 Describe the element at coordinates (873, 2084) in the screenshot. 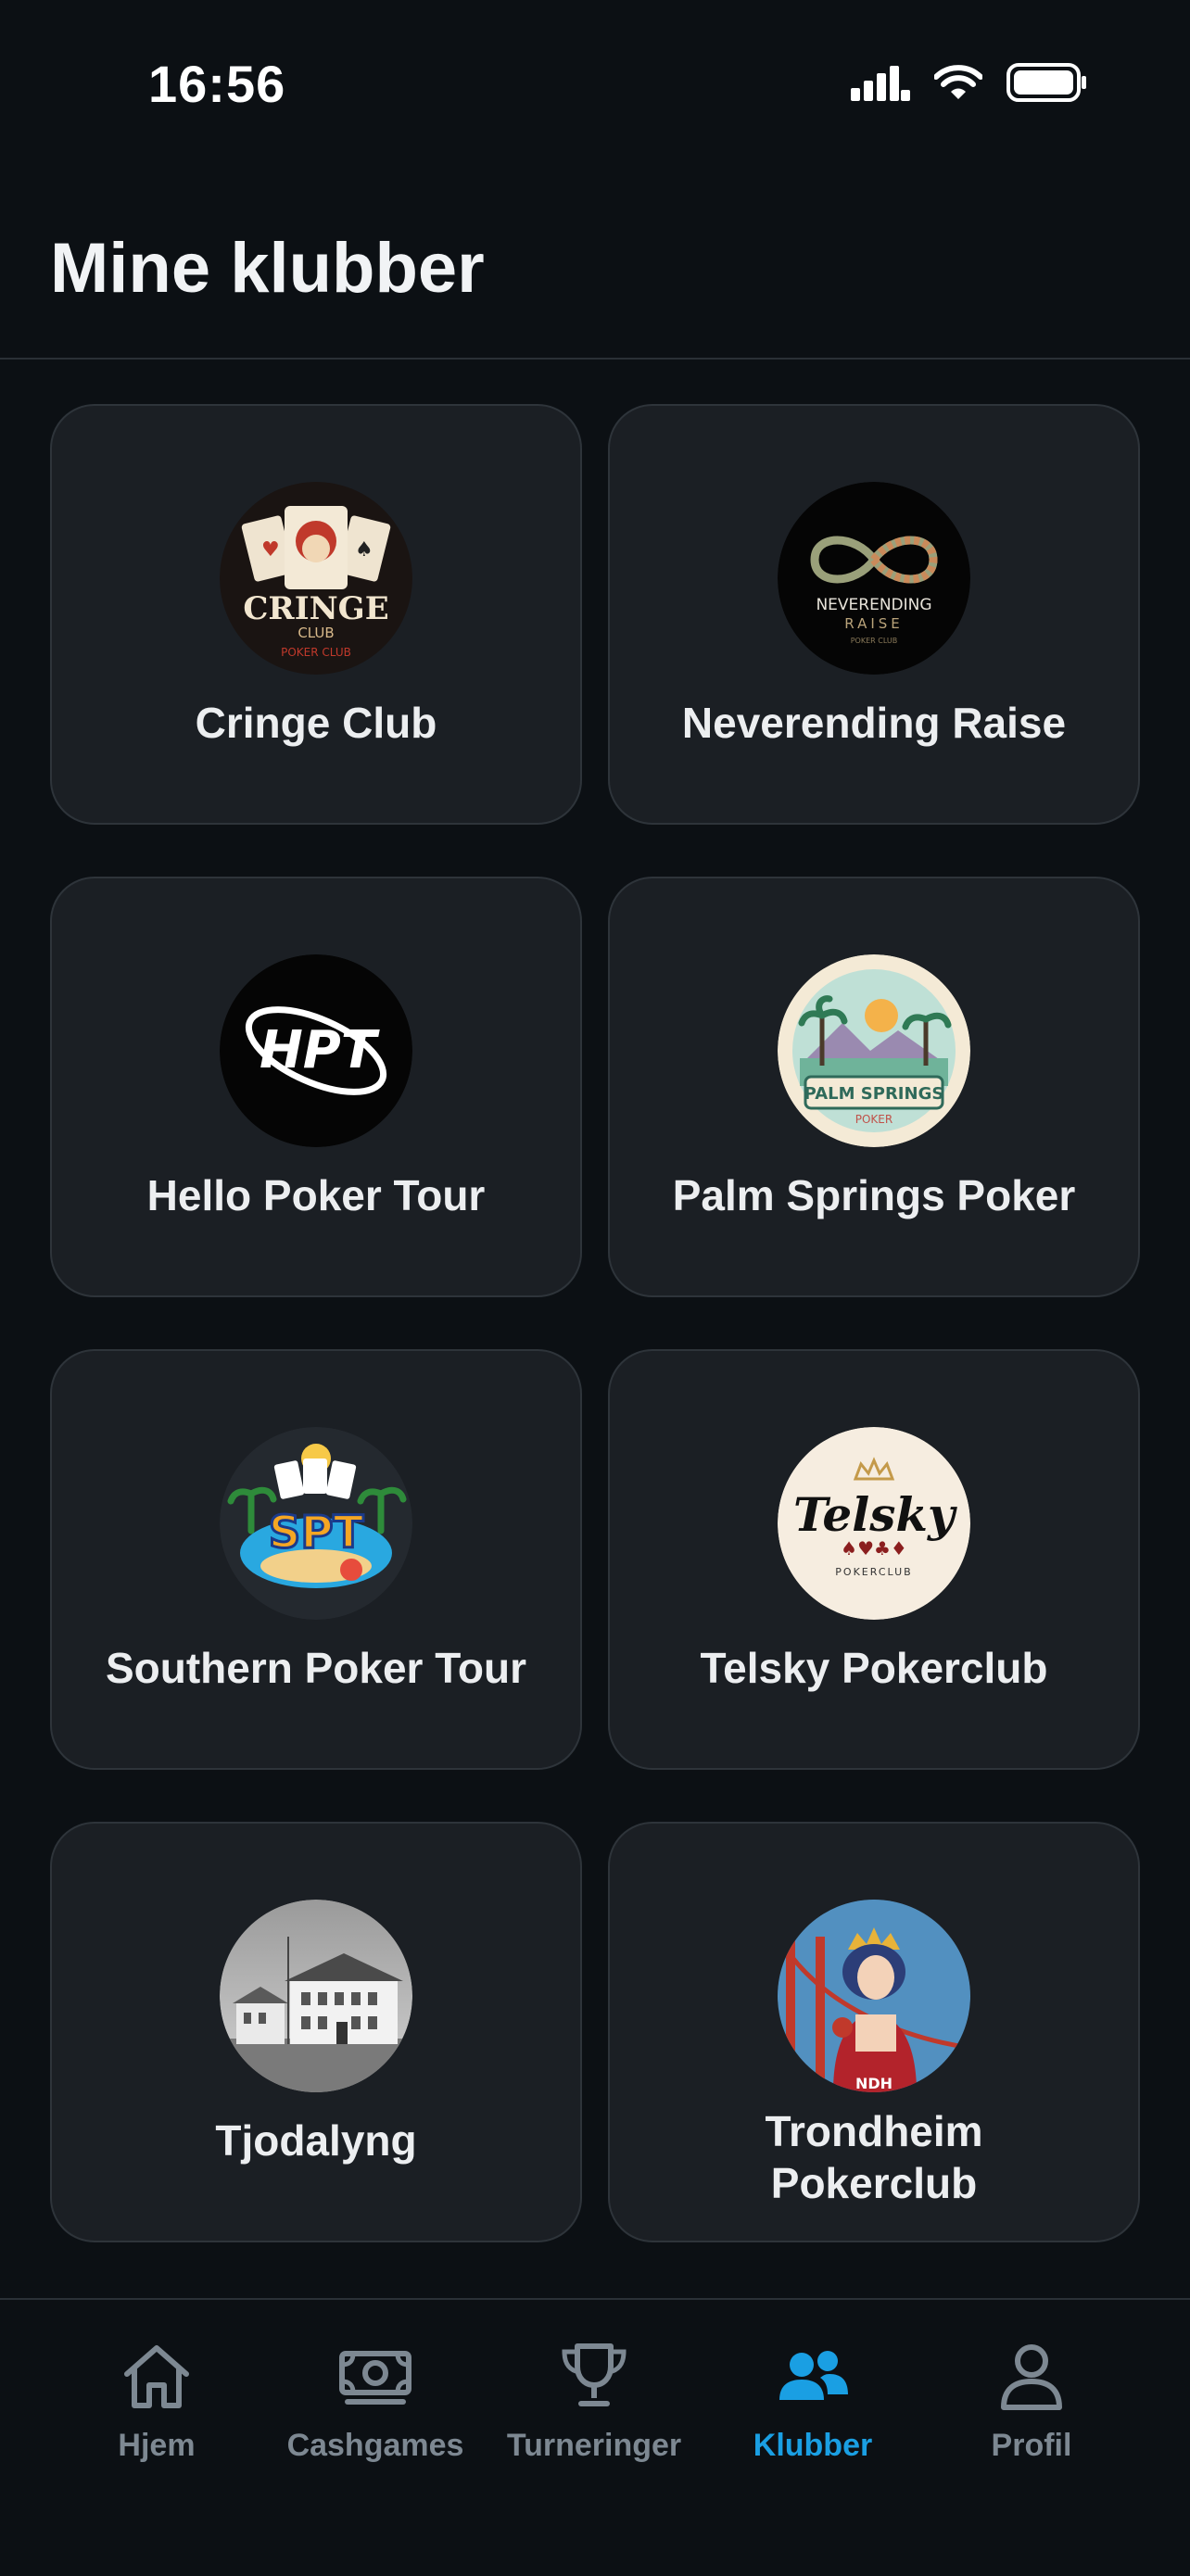

I see `svg-text: NDH` at that location.